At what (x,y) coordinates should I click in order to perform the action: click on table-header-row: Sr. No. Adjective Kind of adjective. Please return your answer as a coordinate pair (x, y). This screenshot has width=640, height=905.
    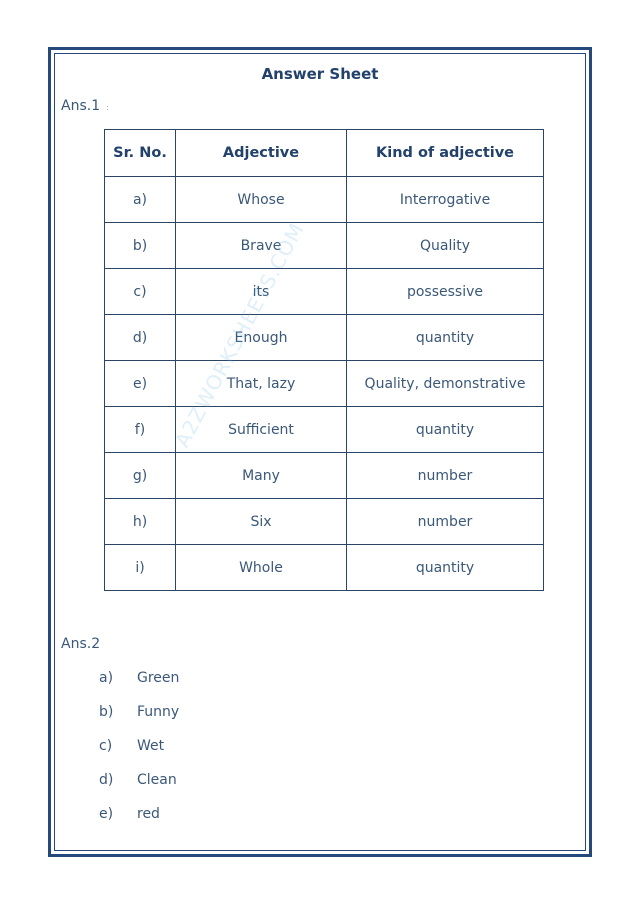
    Looking at the image, I should click on (324, 153).